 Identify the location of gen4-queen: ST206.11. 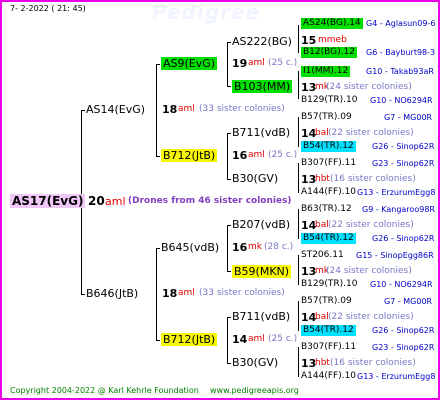
(322, 255).